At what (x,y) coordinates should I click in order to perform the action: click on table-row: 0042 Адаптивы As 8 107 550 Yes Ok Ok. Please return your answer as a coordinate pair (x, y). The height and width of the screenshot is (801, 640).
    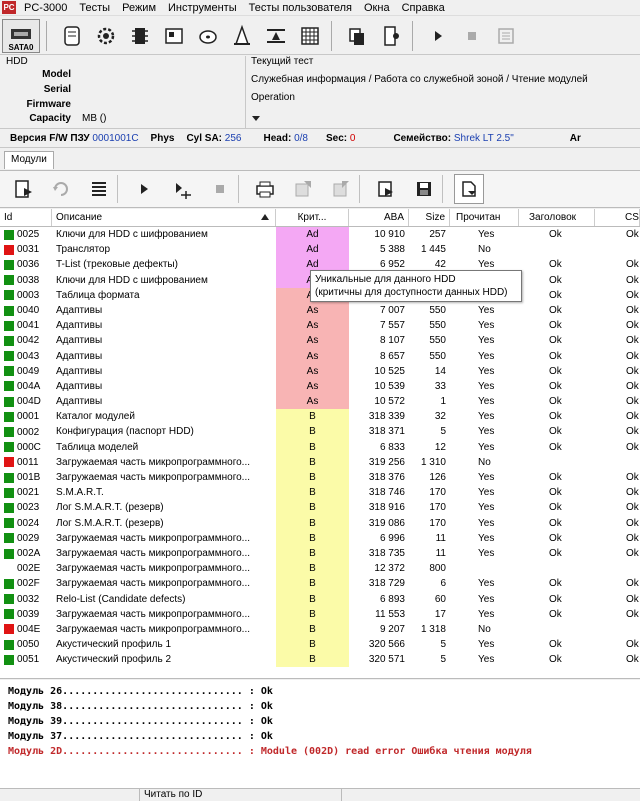
    Looking at the image, I should click on (320, 341).